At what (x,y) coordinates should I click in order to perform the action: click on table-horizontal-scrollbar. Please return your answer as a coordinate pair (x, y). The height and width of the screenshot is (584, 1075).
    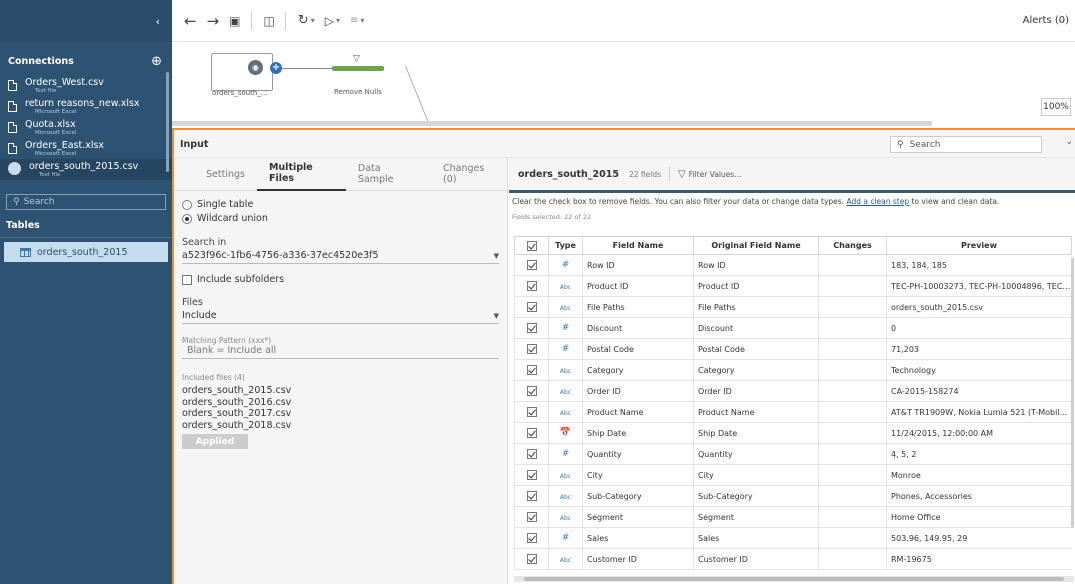
    Looking at the image, I should click on (794, 579).